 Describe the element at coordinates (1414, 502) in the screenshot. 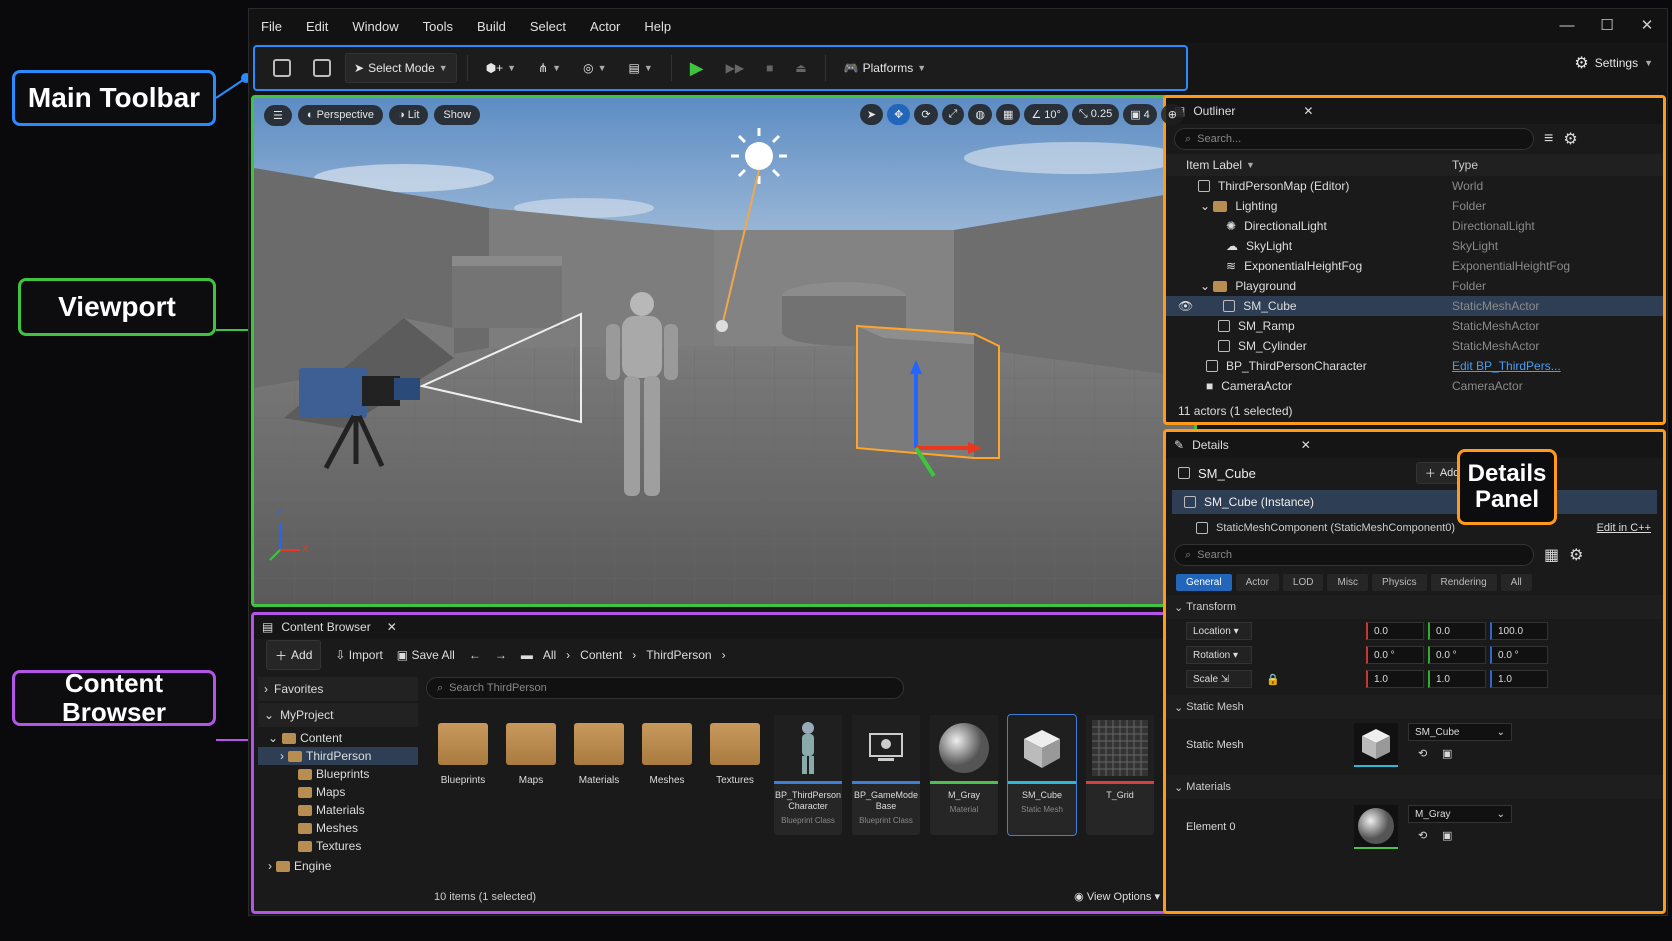

I see `instance-row: SM_Cube (Instance)` at that location.